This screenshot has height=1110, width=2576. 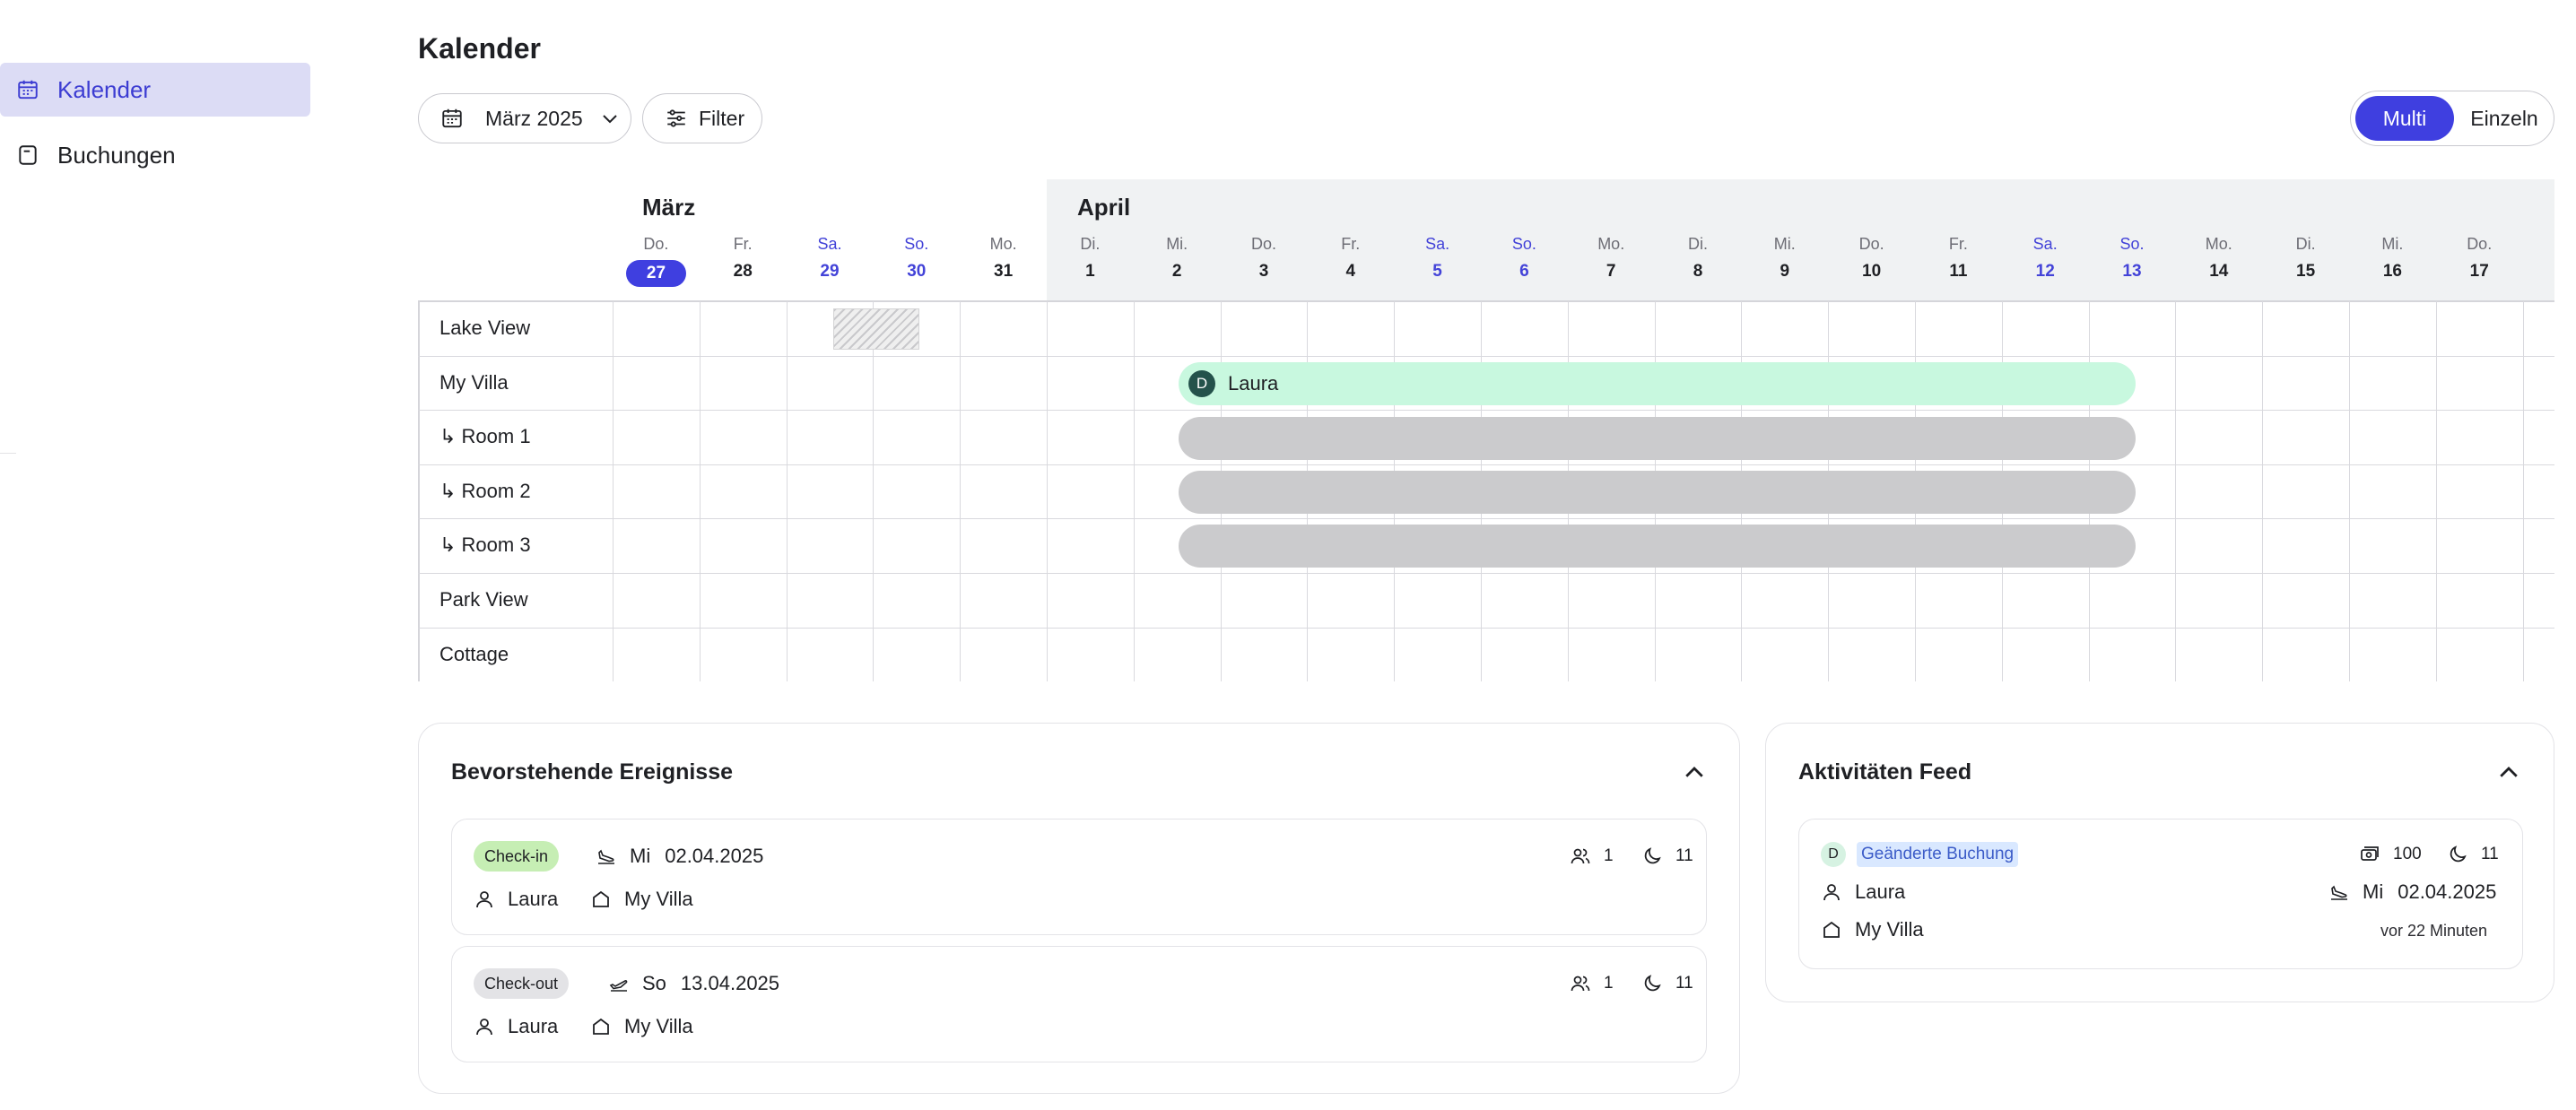 What do you see at coordinates (876, 329) in the screenshot?
I see `blocked-cell` at bounding box center [876, 329].